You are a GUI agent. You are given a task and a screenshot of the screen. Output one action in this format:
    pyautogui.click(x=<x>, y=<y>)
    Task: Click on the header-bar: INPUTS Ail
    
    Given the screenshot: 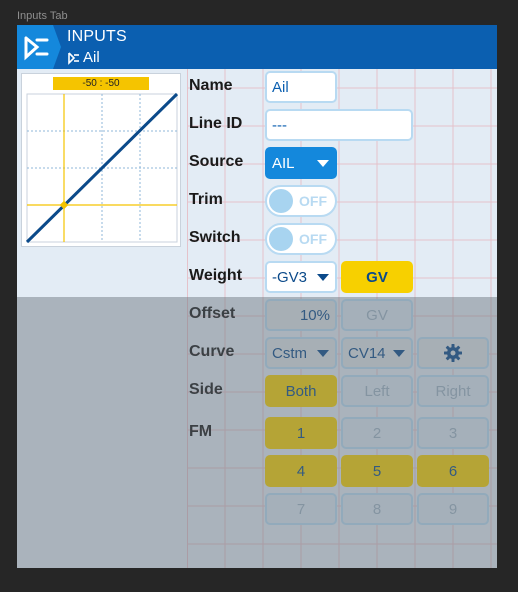 What is the action you would take?
    pyautogui.click(x=257, y=47)
    